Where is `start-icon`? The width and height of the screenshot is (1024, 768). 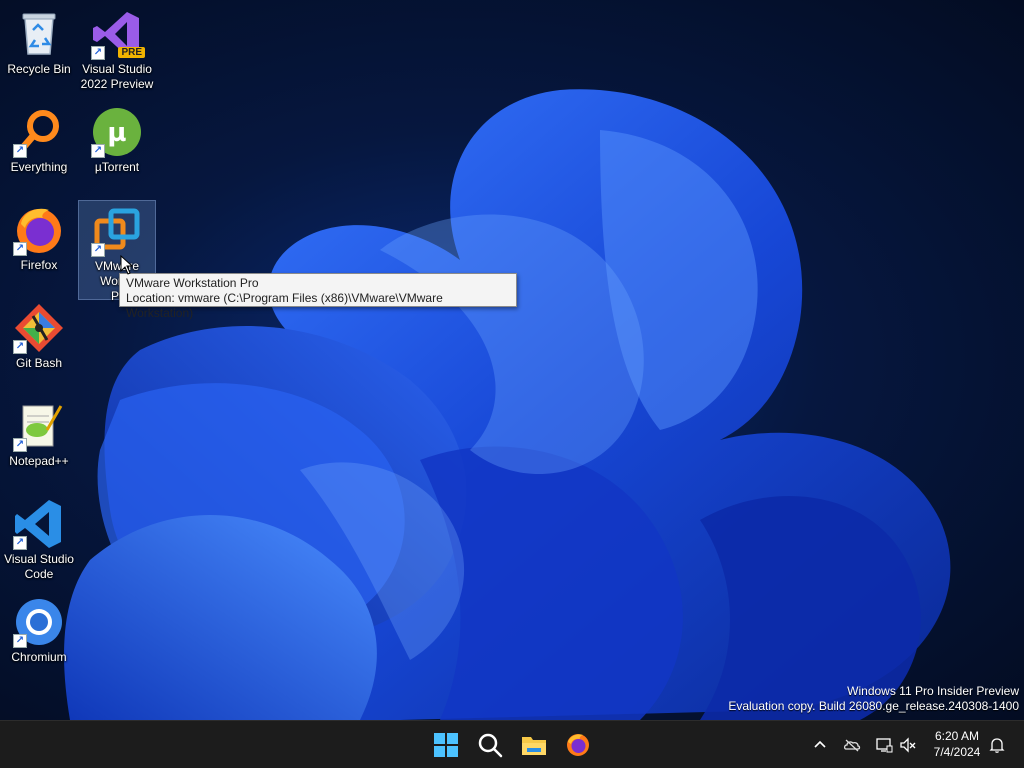
start-icon is located at coordinates (446, 745).